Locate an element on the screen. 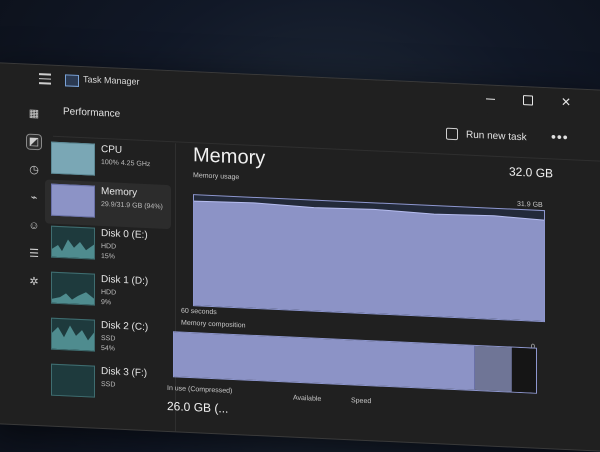  sidebar-item-detail: SSD is located at coordinates (108, 384).